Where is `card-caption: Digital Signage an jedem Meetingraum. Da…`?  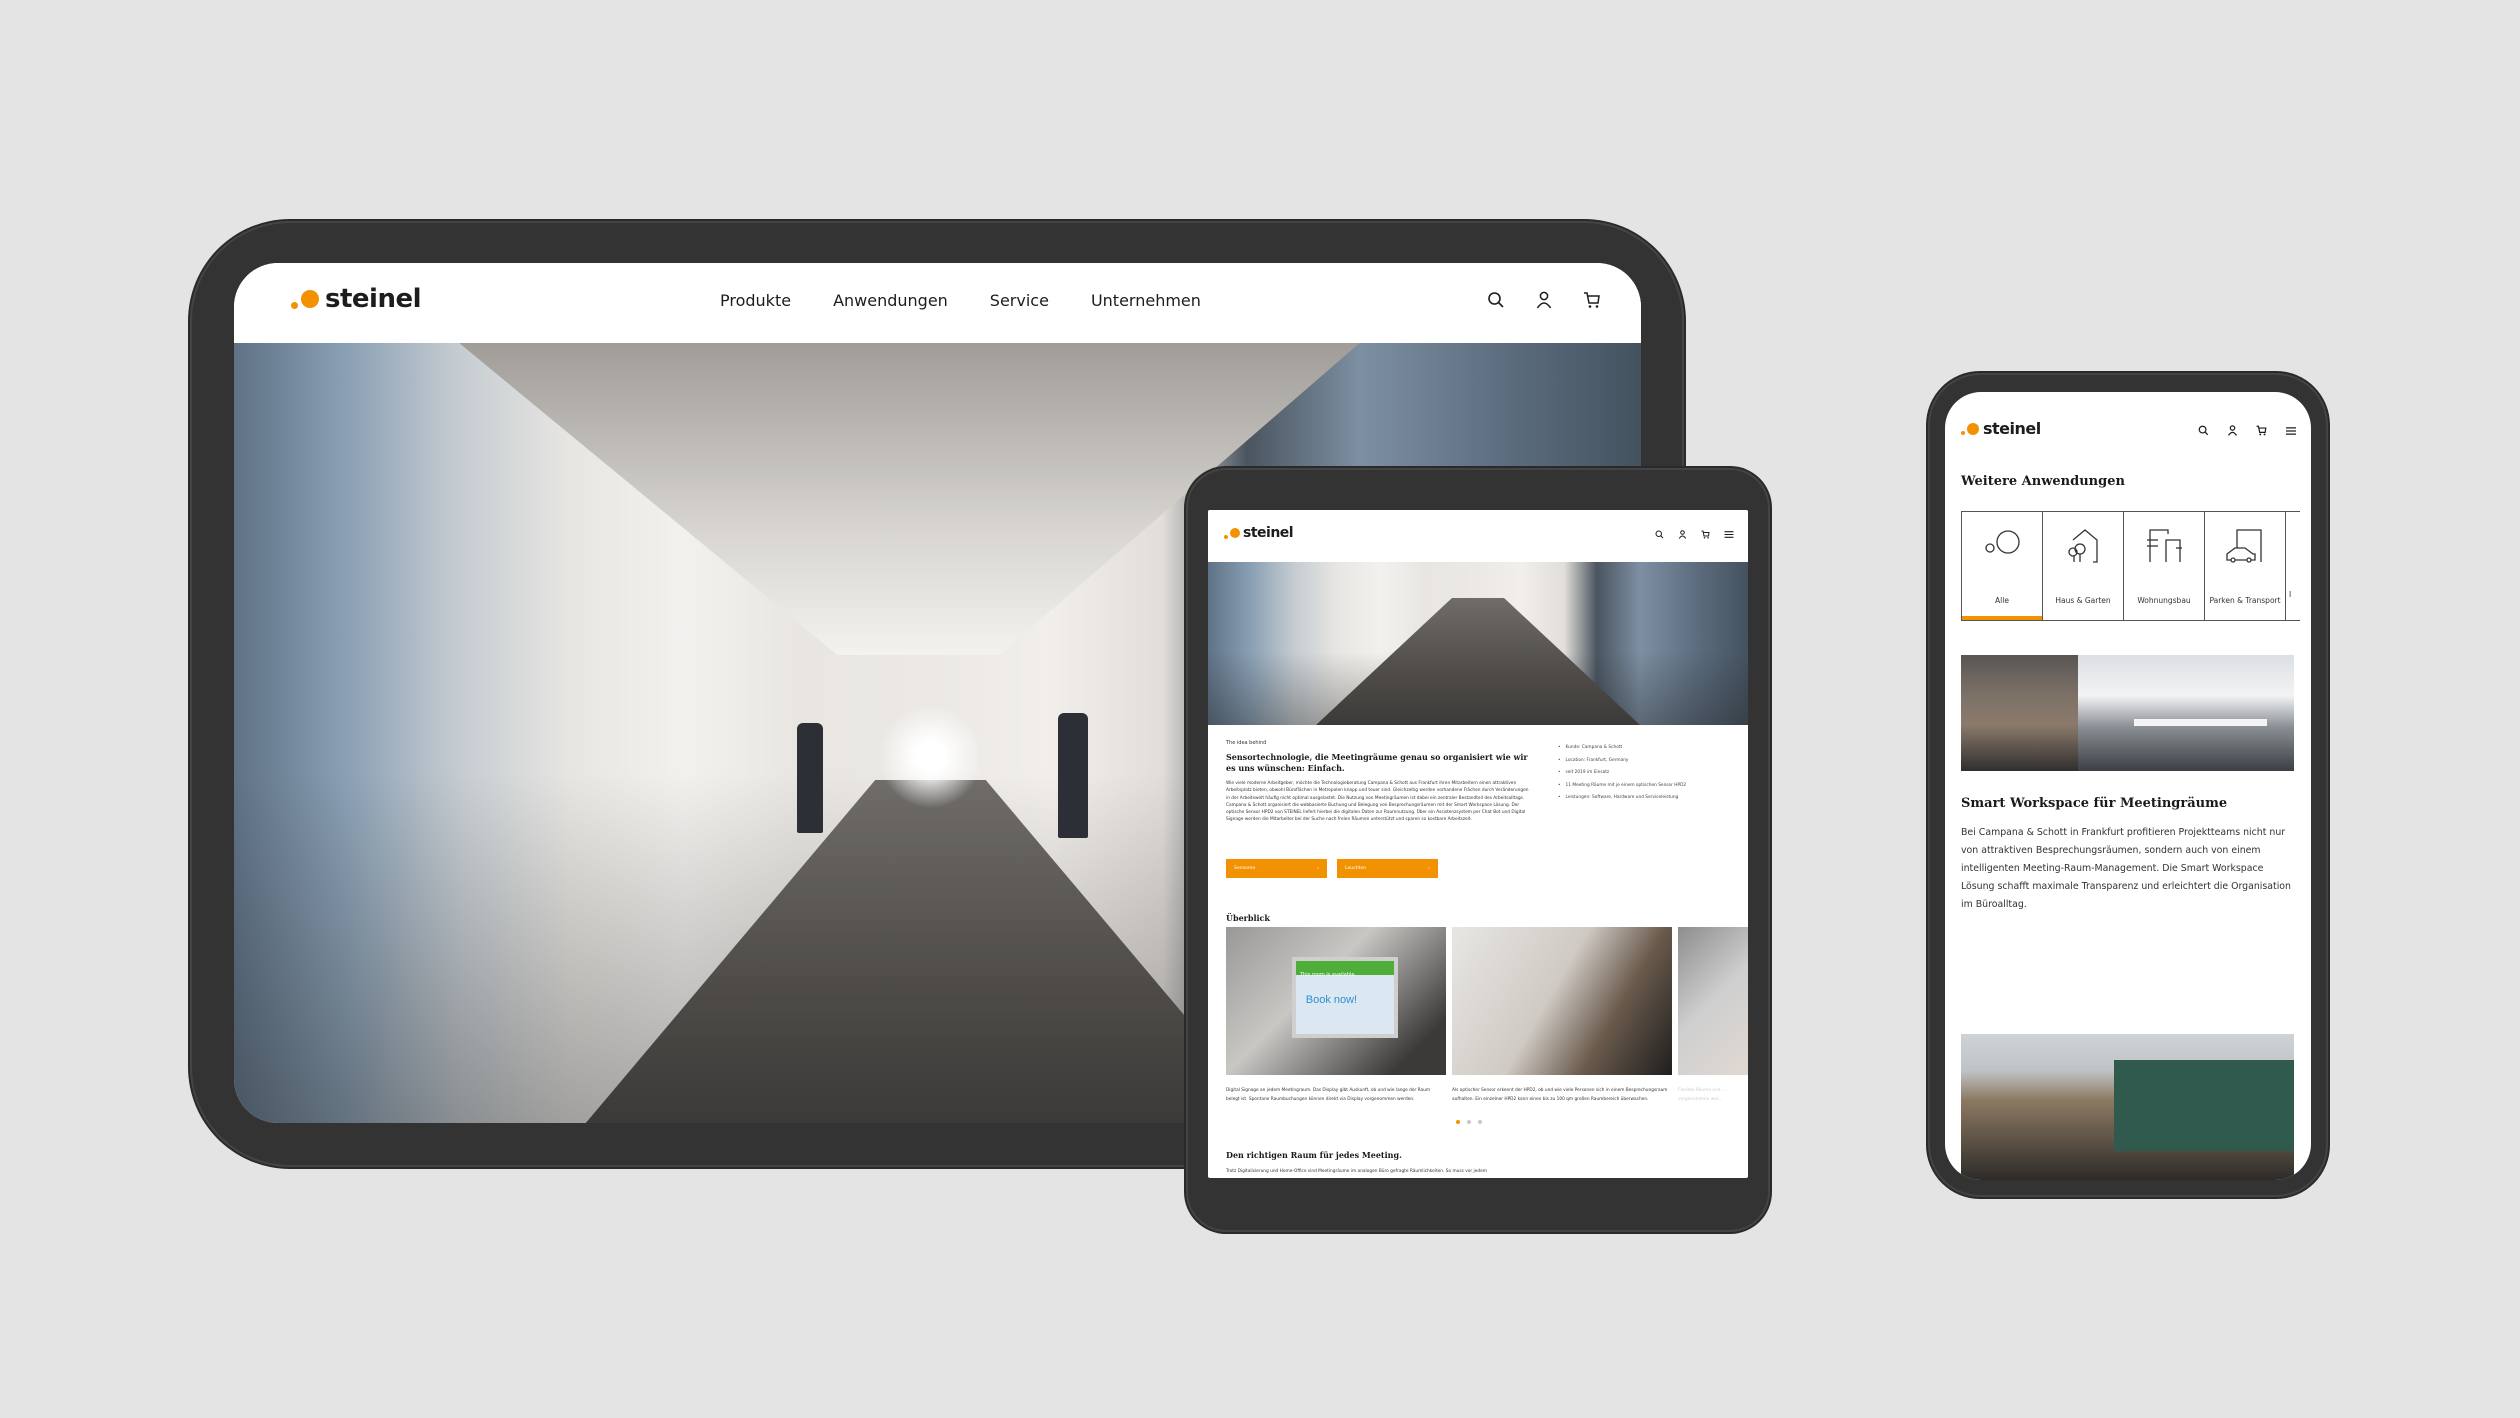
card-caption: Digital Signage an jedem Meetingraum. Da… is located at coordinates (1328, 1095).